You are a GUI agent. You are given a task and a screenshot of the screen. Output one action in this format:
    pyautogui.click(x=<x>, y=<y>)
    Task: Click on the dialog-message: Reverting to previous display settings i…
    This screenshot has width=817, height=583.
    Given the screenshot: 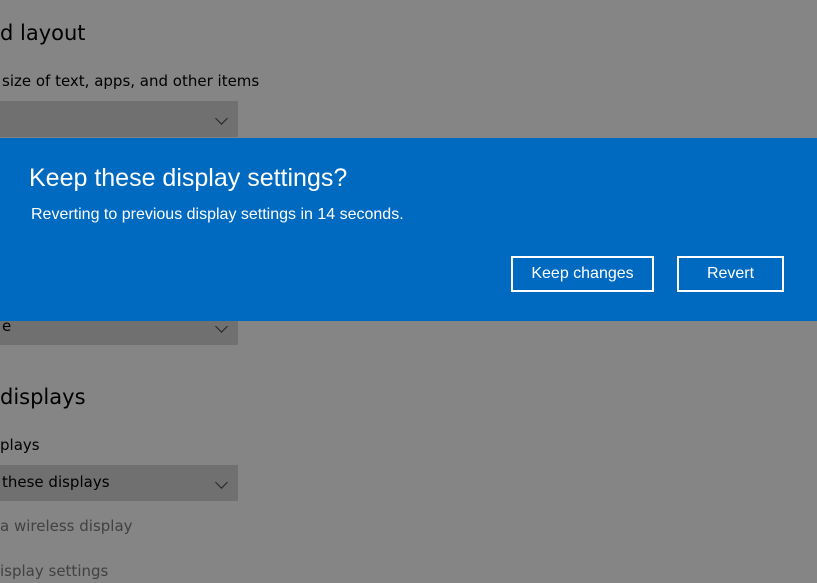 What is the action you would take?
    pyautogui.click(x=217, y=214)
    